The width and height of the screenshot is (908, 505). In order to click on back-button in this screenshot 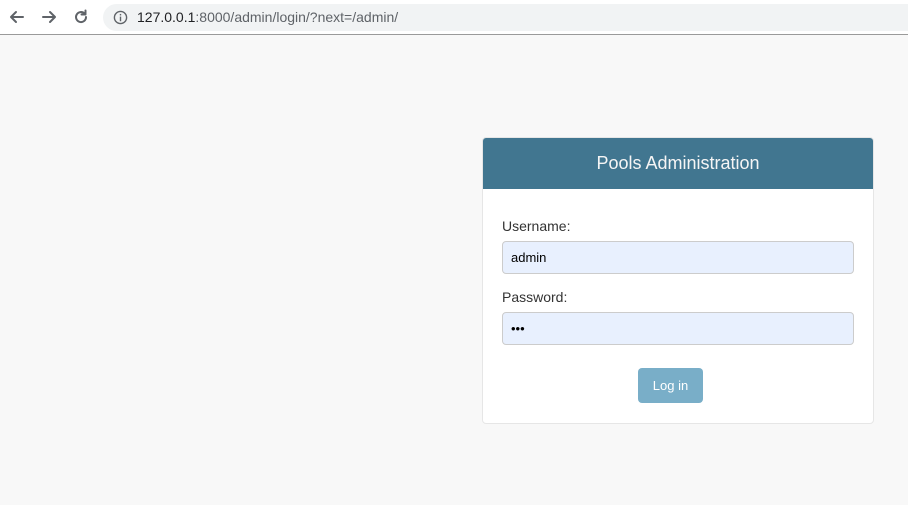, I will do `click(17, 17)`.